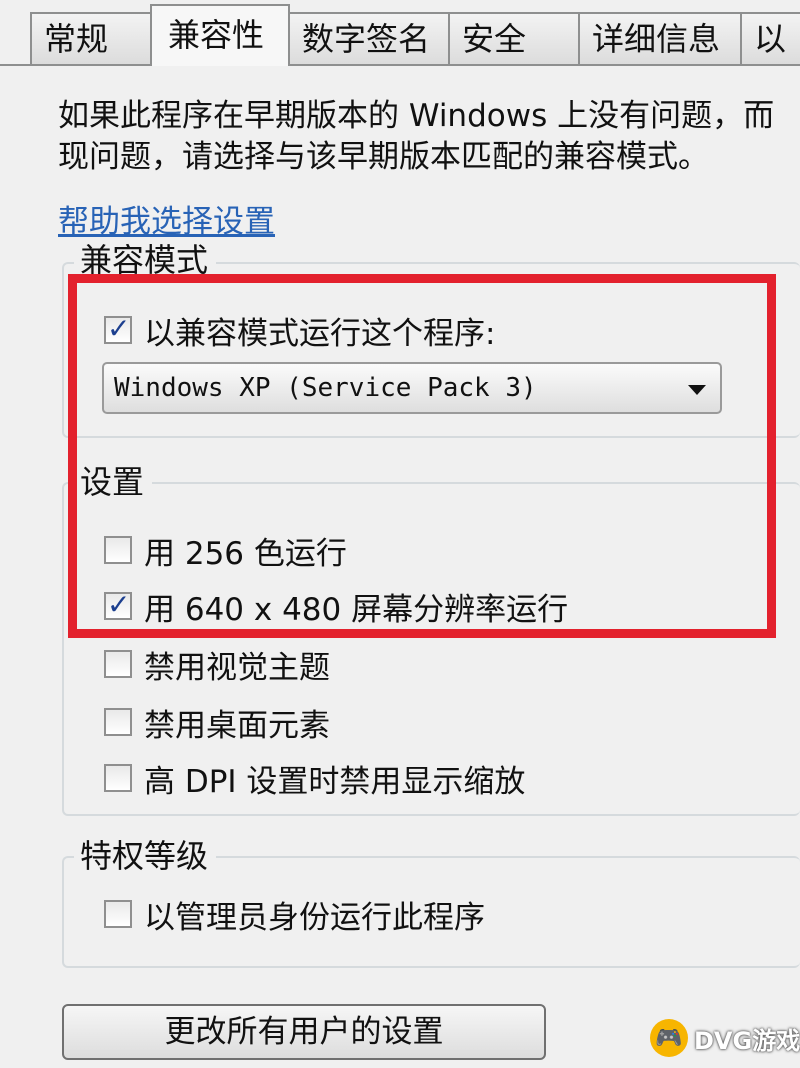  I want to click on run-in-compat-mode-checkbox: ✓, so click(118, 328).